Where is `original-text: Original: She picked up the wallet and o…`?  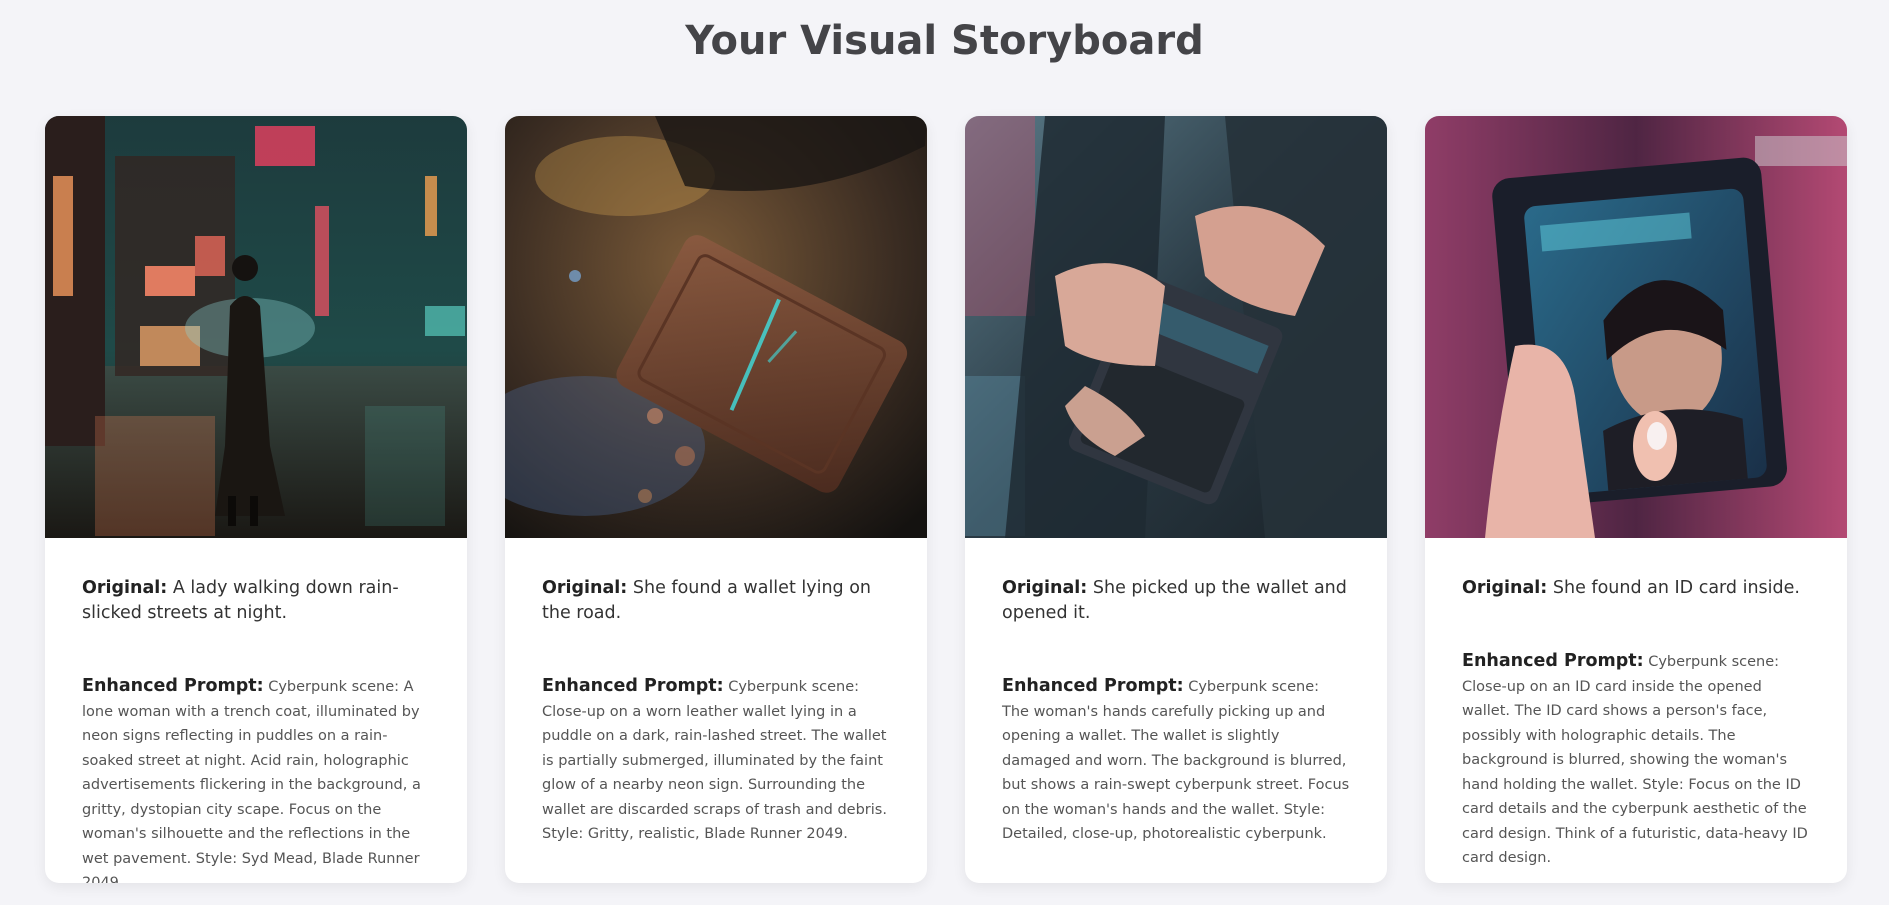
original-text: Original: She picked up the wallet and o… is located at coordinates (1176, 601).